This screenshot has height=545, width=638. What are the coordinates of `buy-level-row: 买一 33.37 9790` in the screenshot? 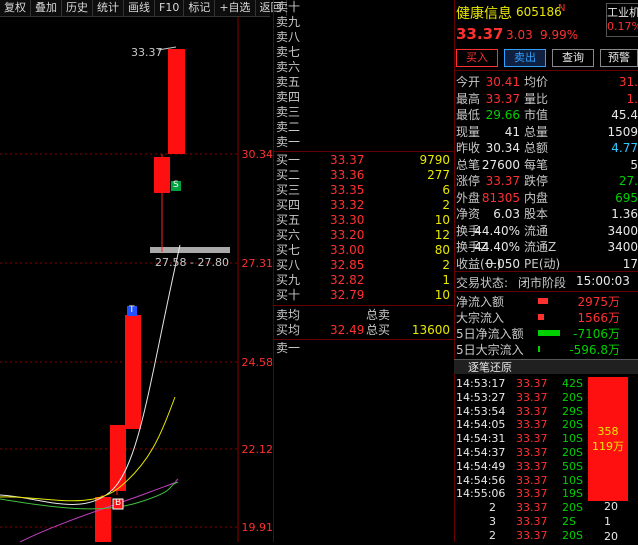 It's located at (365, 160).